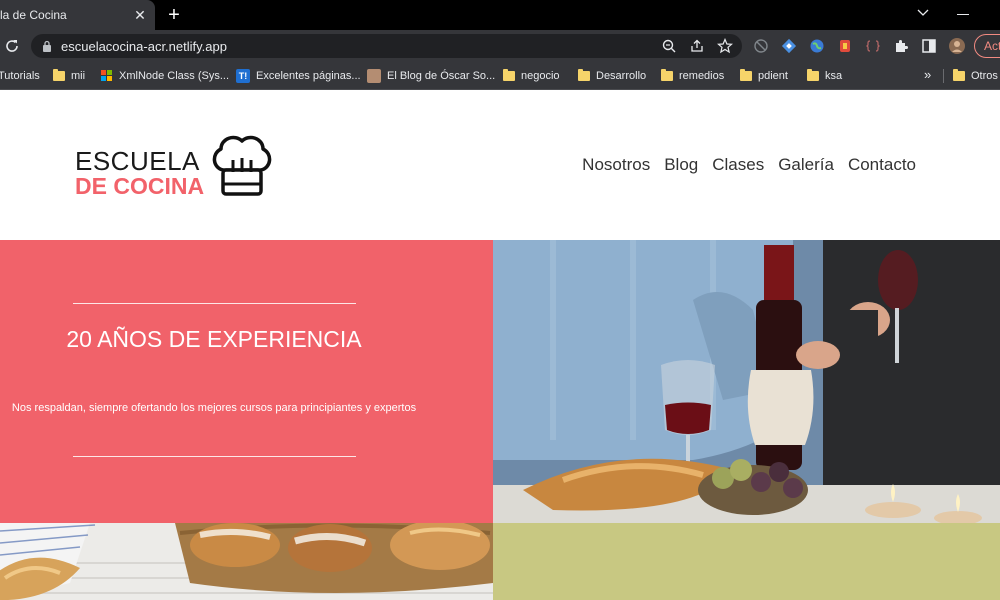 This screenshot has height=600, width=1000. What do you see at coordinates (69, 76) in the screenshot?
I see `bookmark-item: mii` at bounding box center [69, 76].